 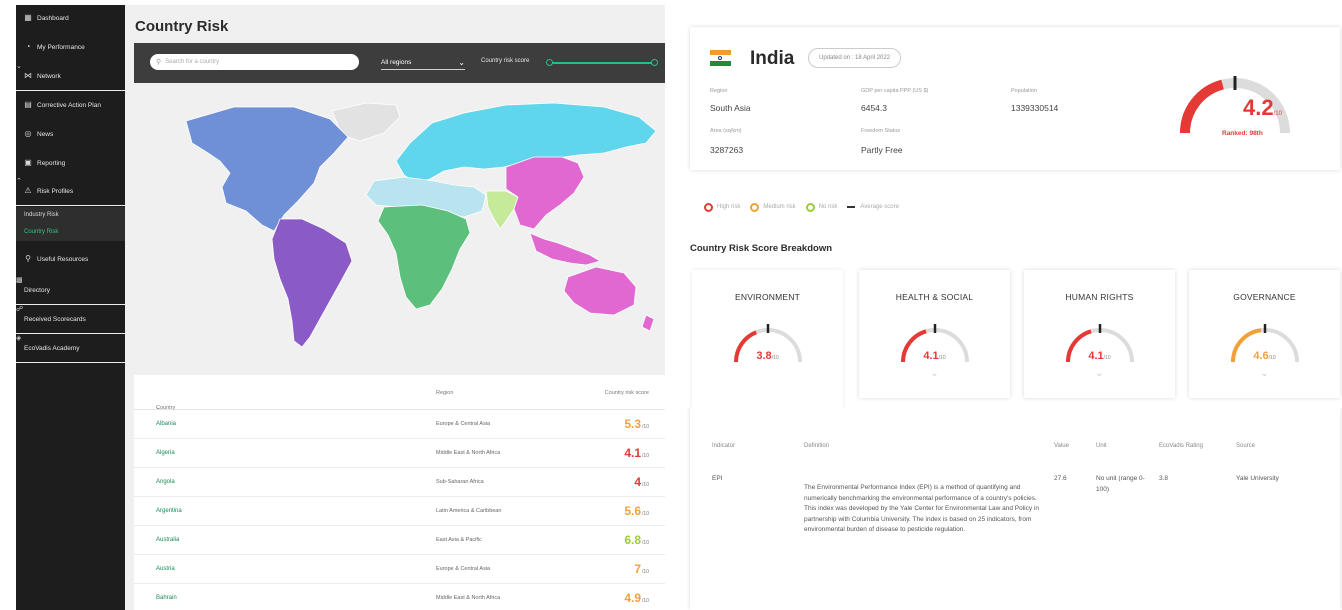 I want to click on legend-high-risk: High risk, so click(x=722, y=207).